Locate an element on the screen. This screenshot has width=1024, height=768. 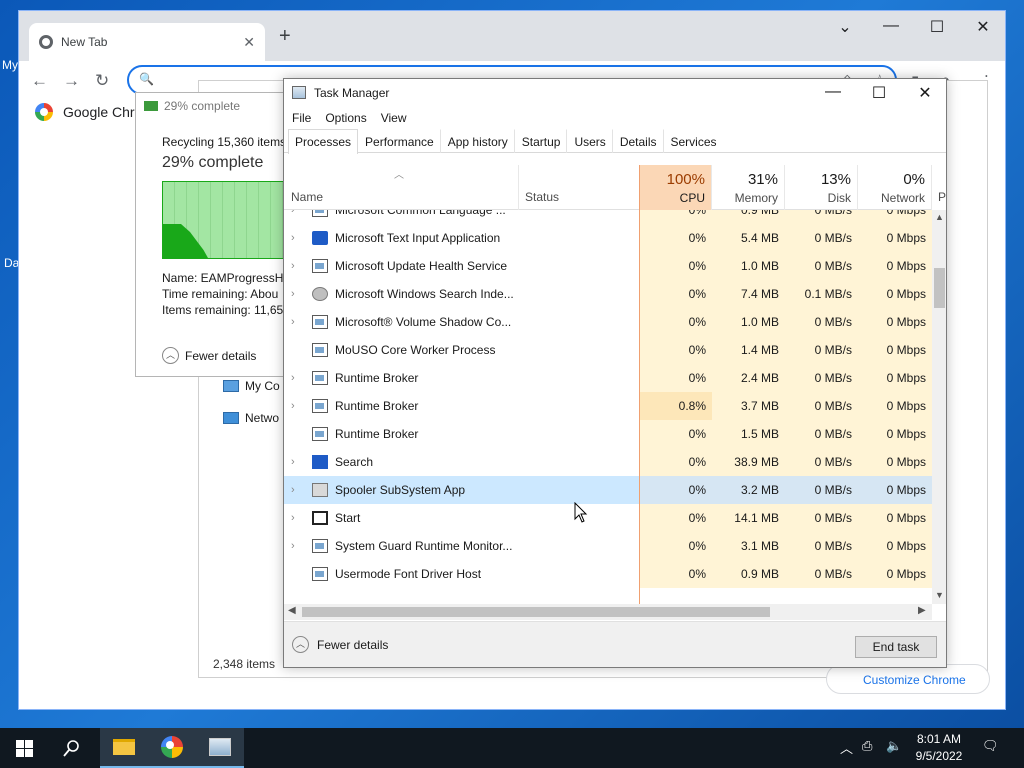
start-button is located at coordinates (24, 748).